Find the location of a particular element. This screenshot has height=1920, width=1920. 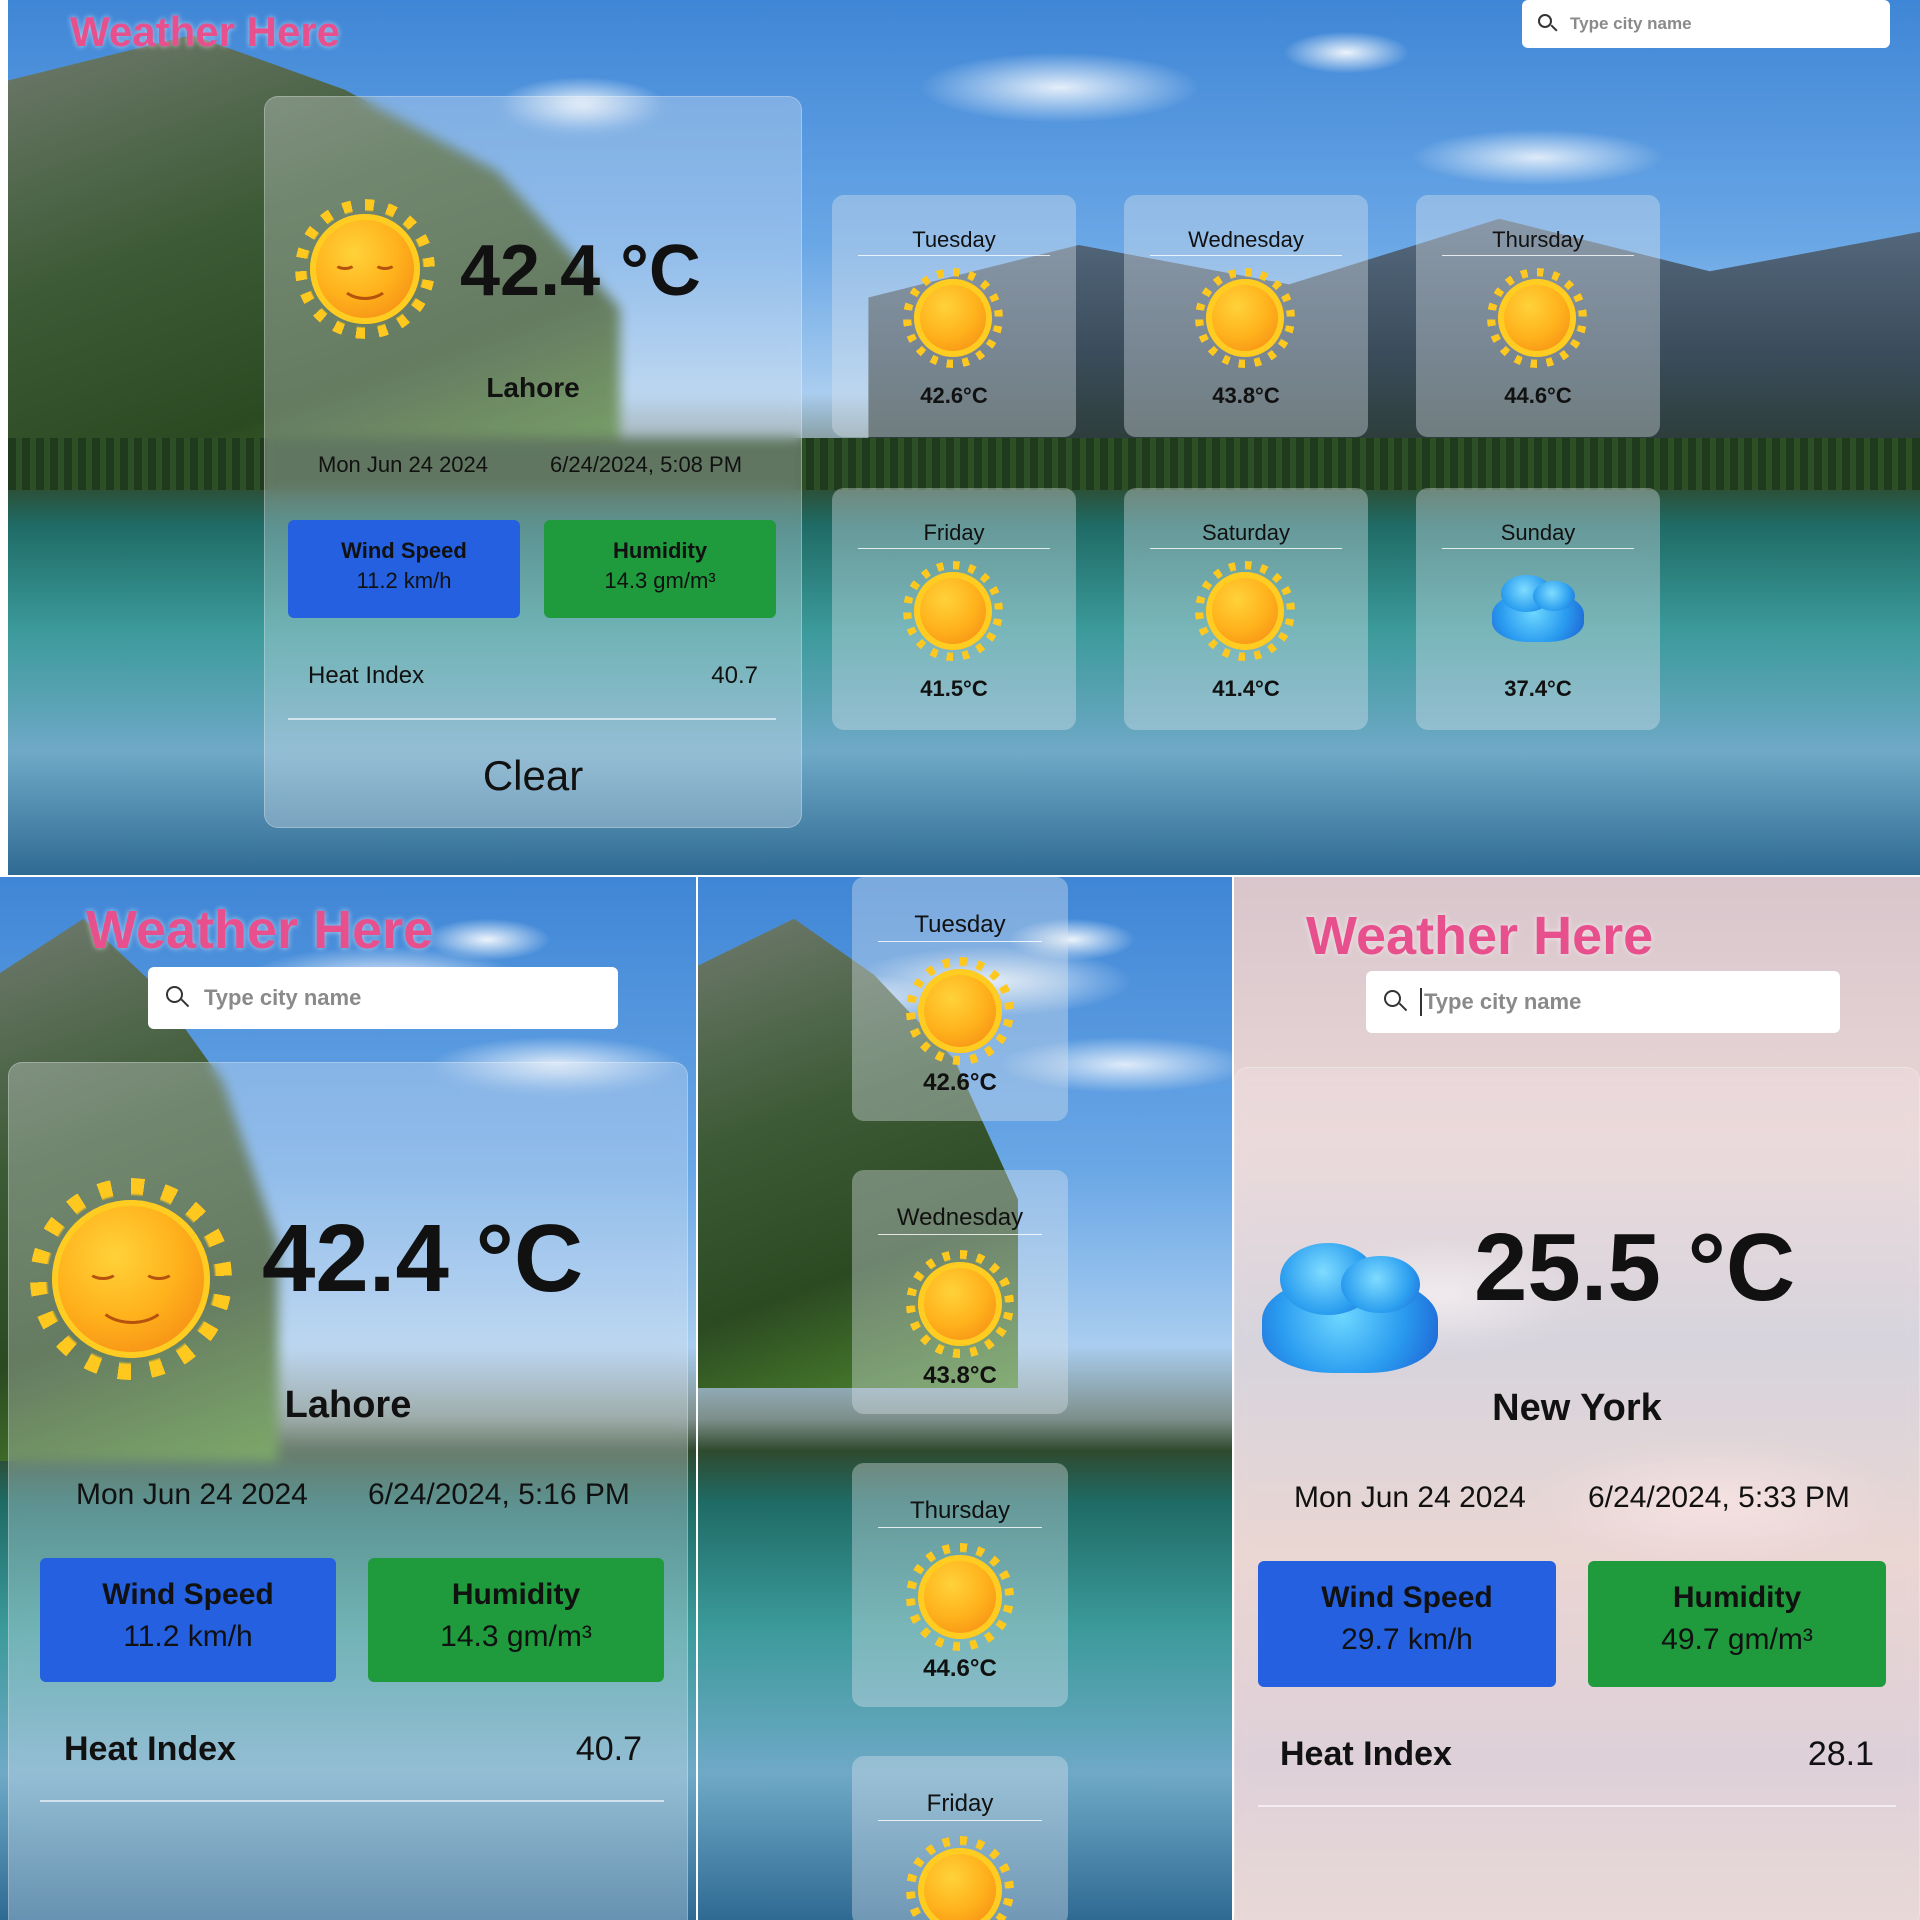

wind-speed-value: 29.7 km/h is located at coordinates (1407, 1639).